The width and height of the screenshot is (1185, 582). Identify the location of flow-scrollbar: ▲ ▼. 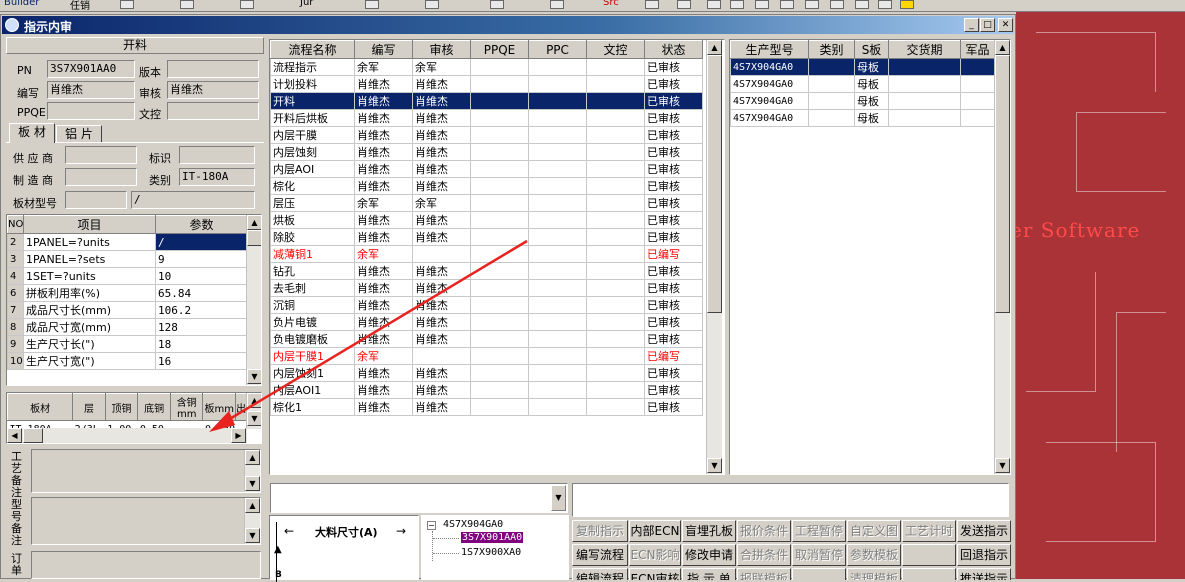
(714, 257).